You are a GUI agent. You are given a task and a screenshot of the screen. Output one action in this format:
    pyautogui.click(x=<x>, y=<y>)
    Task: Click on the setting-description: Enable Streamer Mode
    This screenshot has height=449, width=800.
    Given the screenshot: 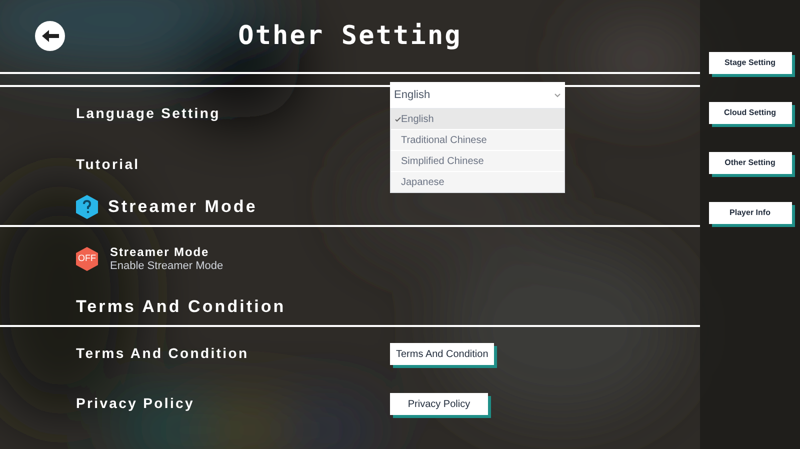 What is the action you would take?
    pyautogui.click(x=167, y=267)
    